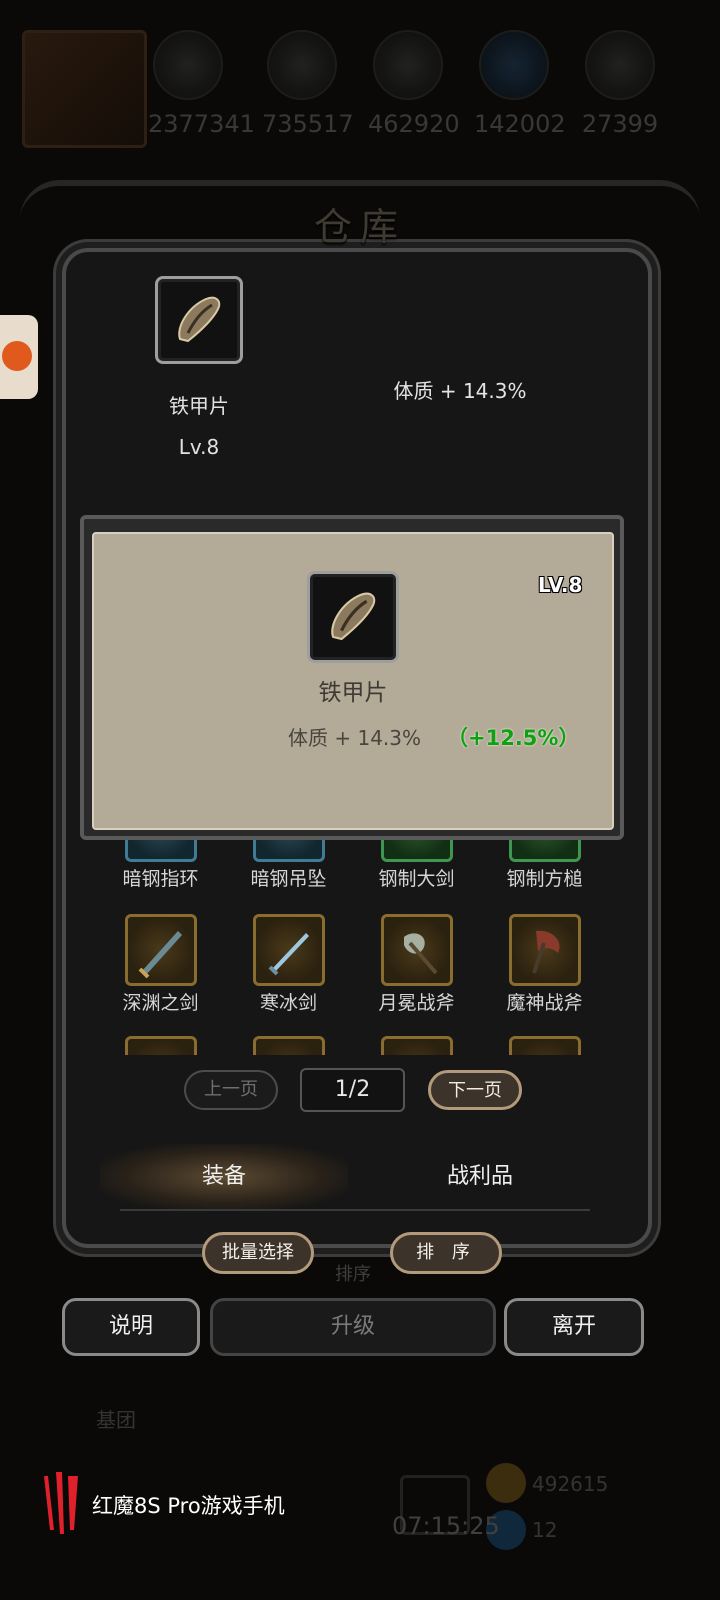  What do you see at coordinates (84, 89) in the screenshot?
I see `player-portrait` at bounding box center [84, 89].